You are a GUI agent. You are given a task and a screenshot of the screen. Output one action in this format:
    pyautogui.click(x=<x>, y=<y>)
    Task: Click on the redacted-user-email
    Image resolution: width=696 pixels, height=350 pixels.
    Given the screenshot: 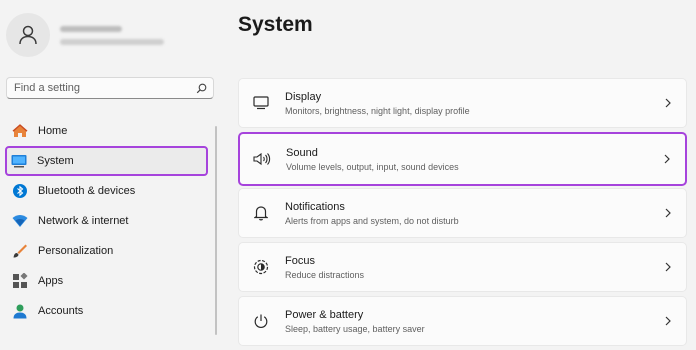 What is the action you would take?
    pyautogui.click(x=112, y=41)
    